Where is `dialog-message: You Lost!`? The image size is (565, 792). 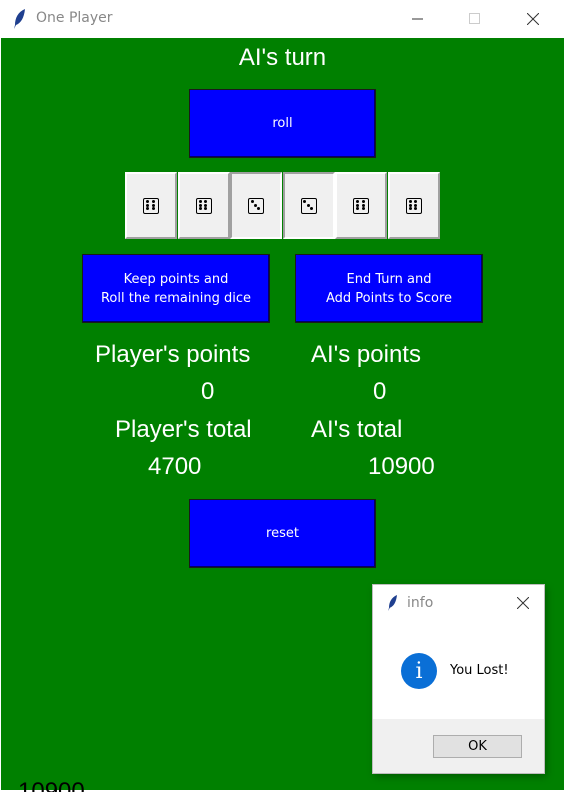
dialog-message: You Lost! is located at coordinates (479, 670).